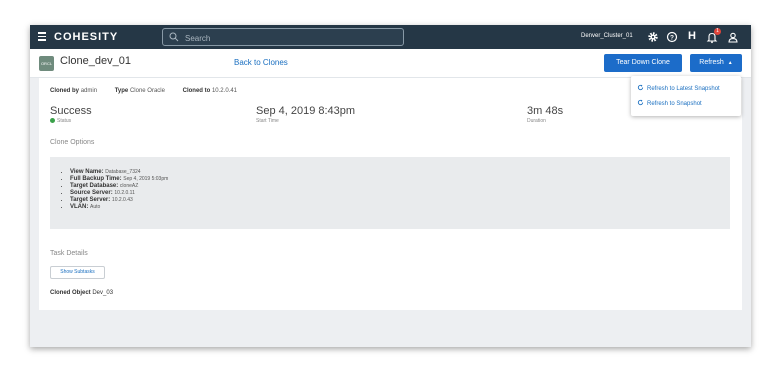 This screenshot has height=372, width=778. What do you see at coordinates (70, 293) in the screenshot?
I see `cloned-object-label: Cloned Object` at bounding box center [70, 293].